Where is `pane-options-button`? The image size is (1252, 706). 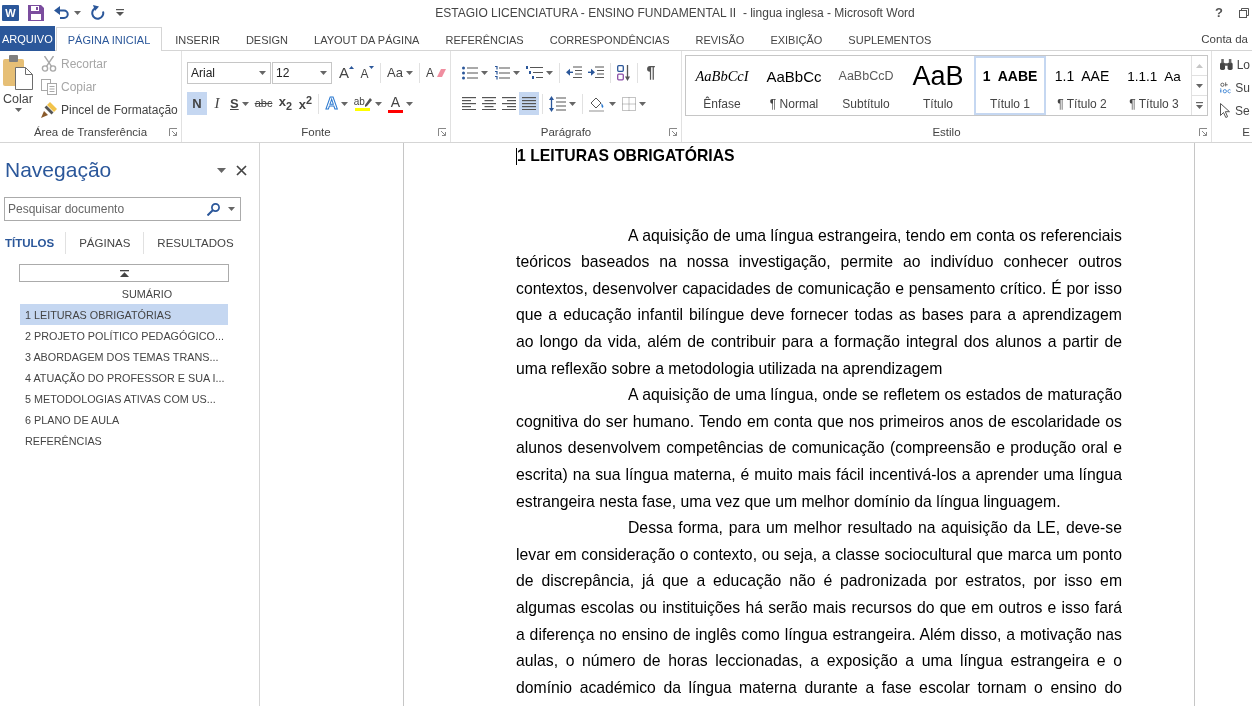
pane-options-button is located at coordinates (221, 170).